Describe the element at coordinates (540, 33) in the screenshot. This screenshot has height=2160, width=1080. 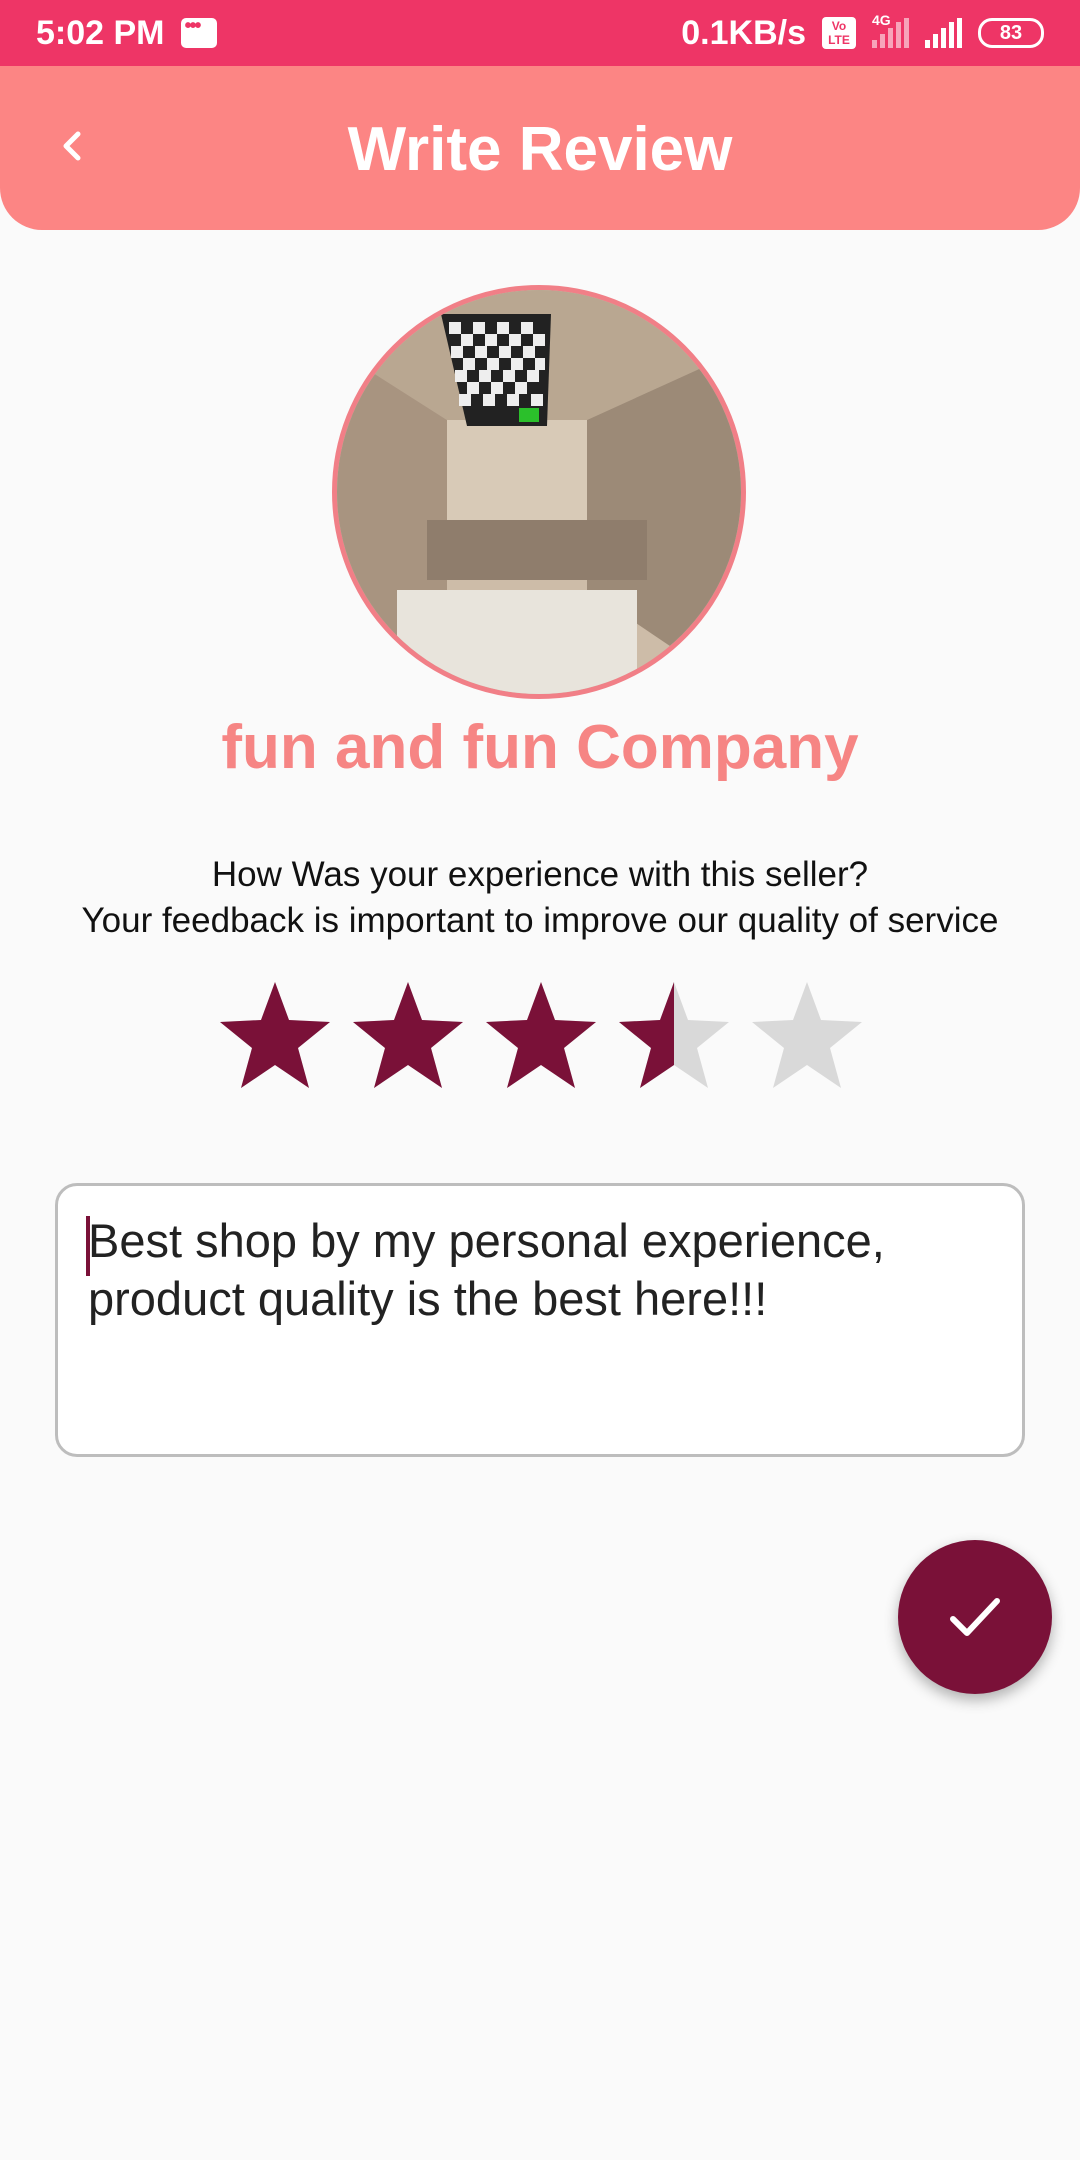
I see `status-bar: 5:02 PM 0.1KB/s Vo LTE 4G 83` at that location.